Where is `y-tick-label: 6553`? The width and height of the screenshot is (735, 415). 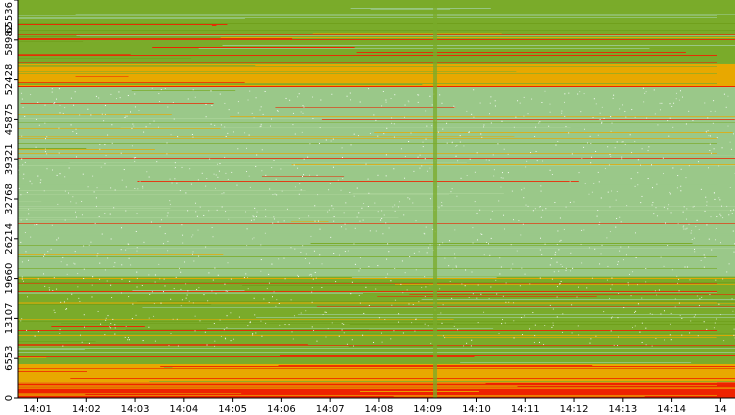
y-tick-label: 6553 is located at coordinates (9, 357).